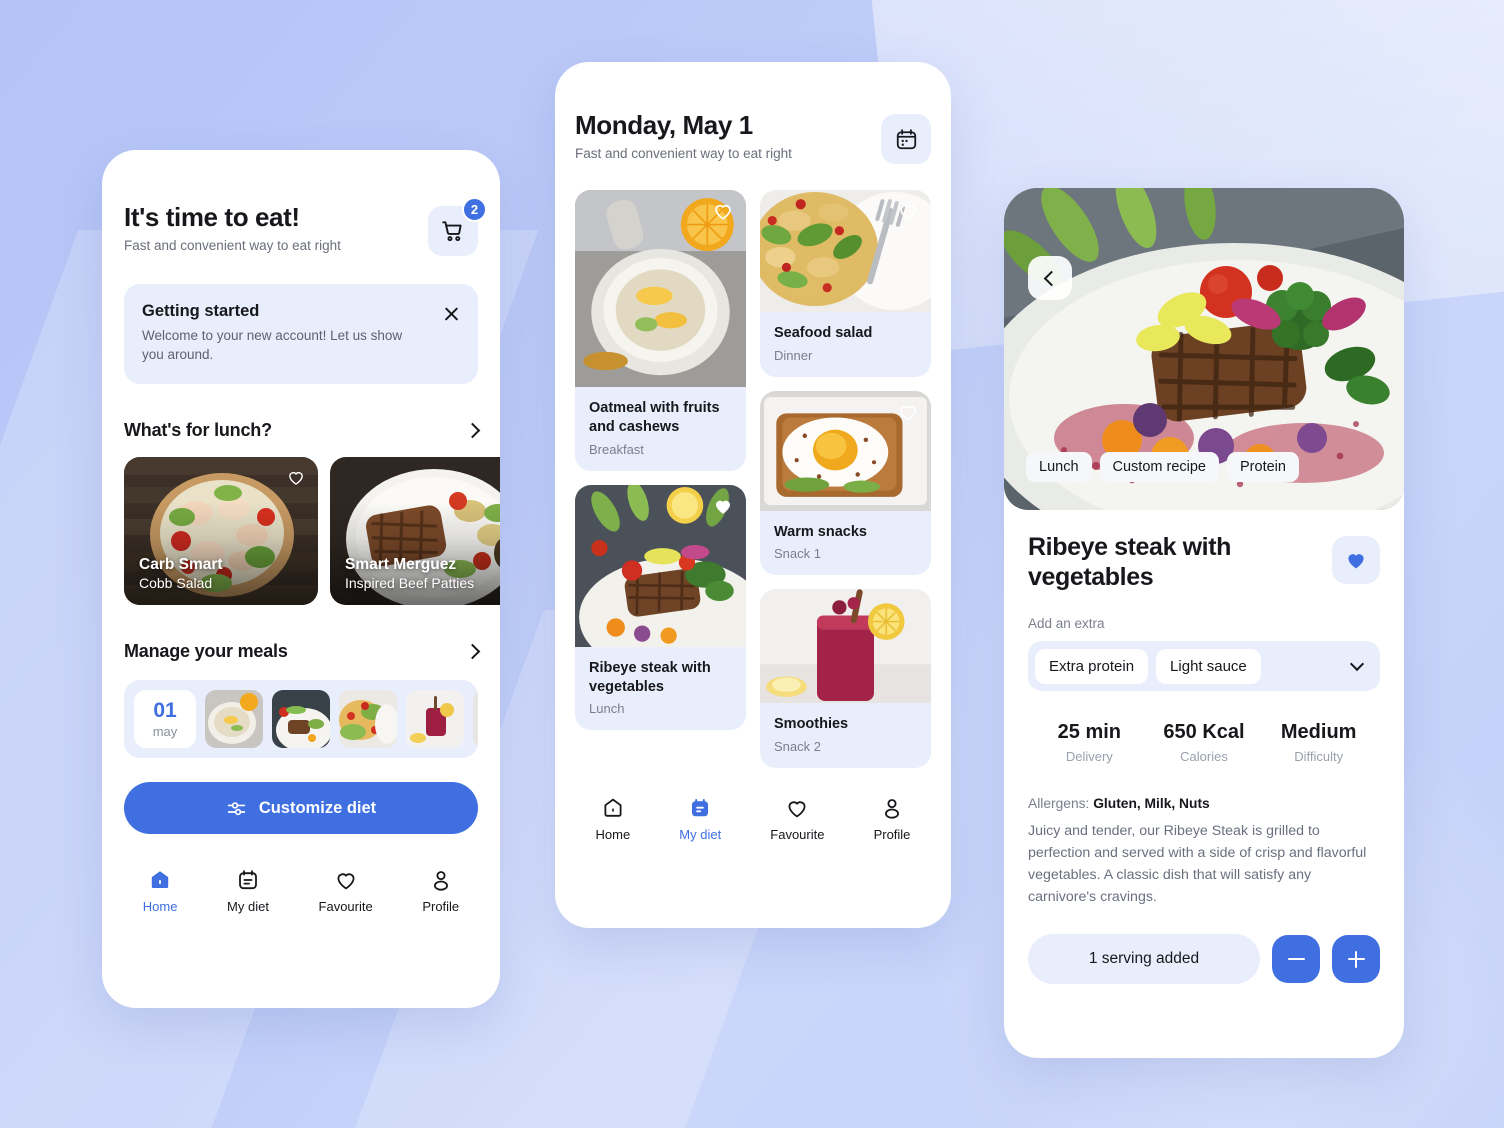 The height and width of the screenshot is (1128, 1504). I want to click on extra-option: Extra protein, so click(1092, 666).